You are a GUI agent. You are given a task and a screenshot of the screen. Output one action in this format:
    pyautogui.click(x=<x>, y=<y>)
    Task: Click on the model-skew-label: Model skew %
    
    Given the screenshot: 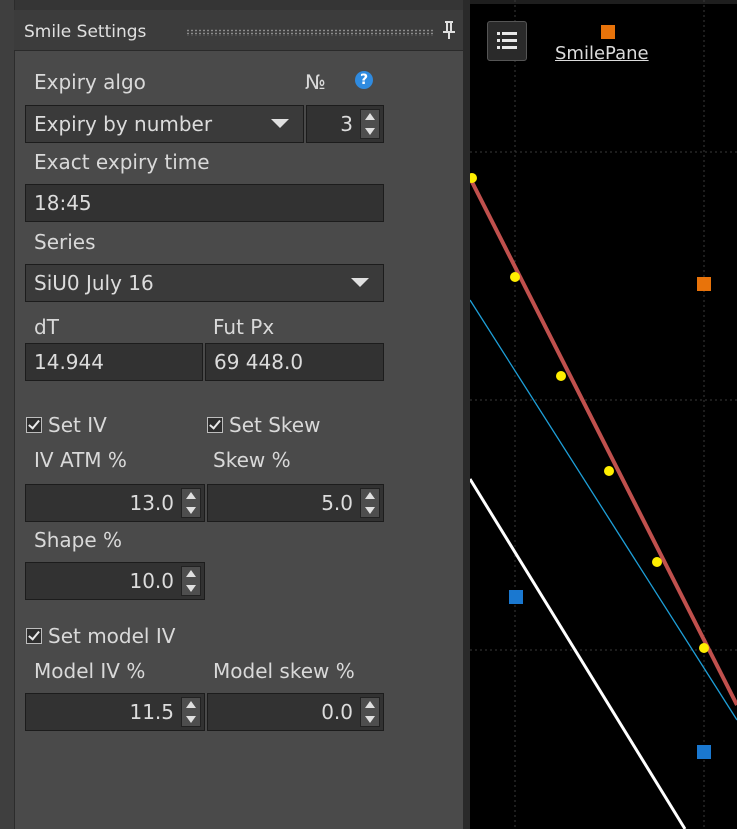 What is the action you would take?
    pyautogui.click(x=284, y=671)
    